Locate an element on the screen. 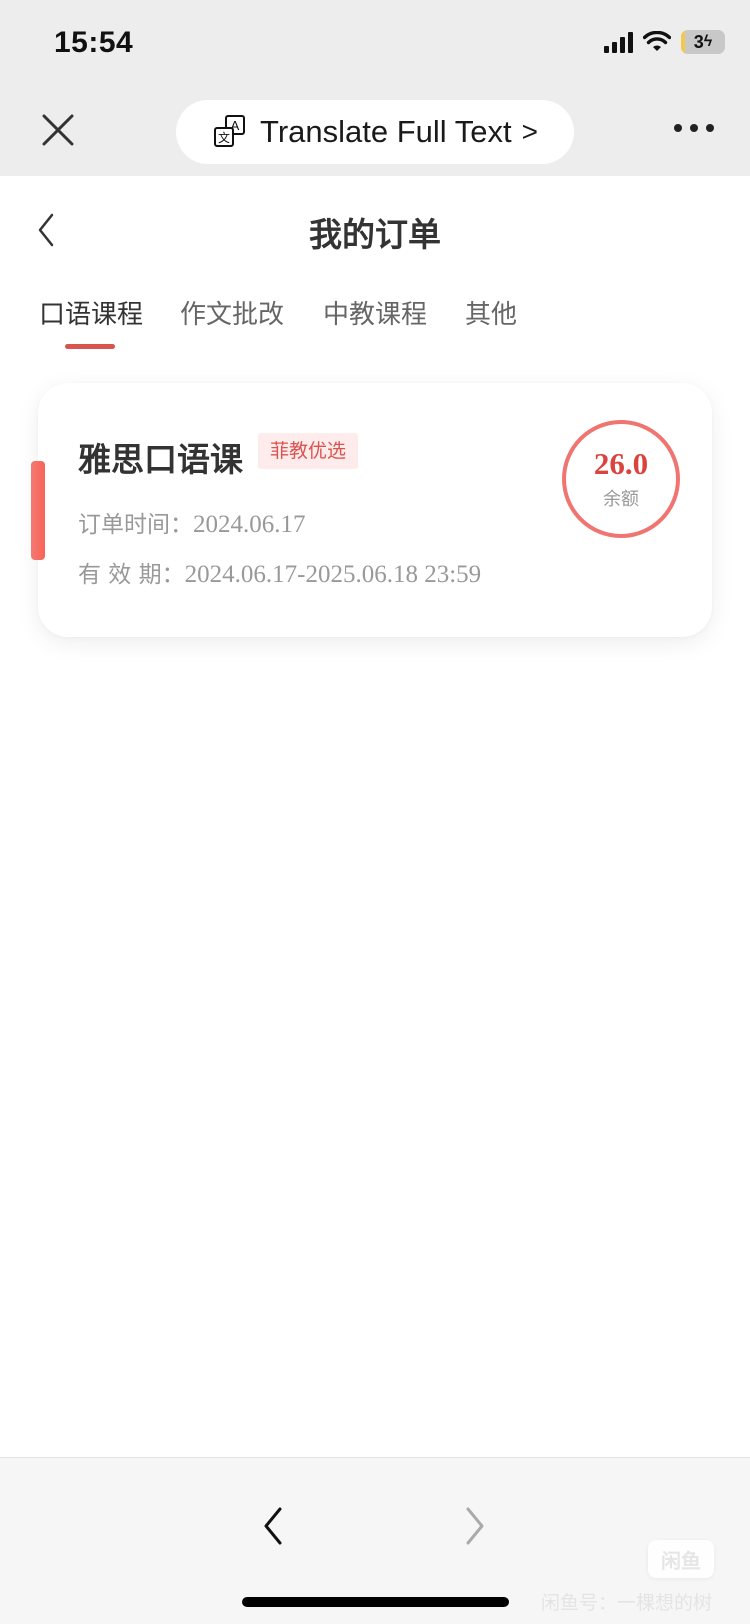 The height and width of the screenshot is (1624, 750). battery-level: 3 is located at coordinates (698, 41).